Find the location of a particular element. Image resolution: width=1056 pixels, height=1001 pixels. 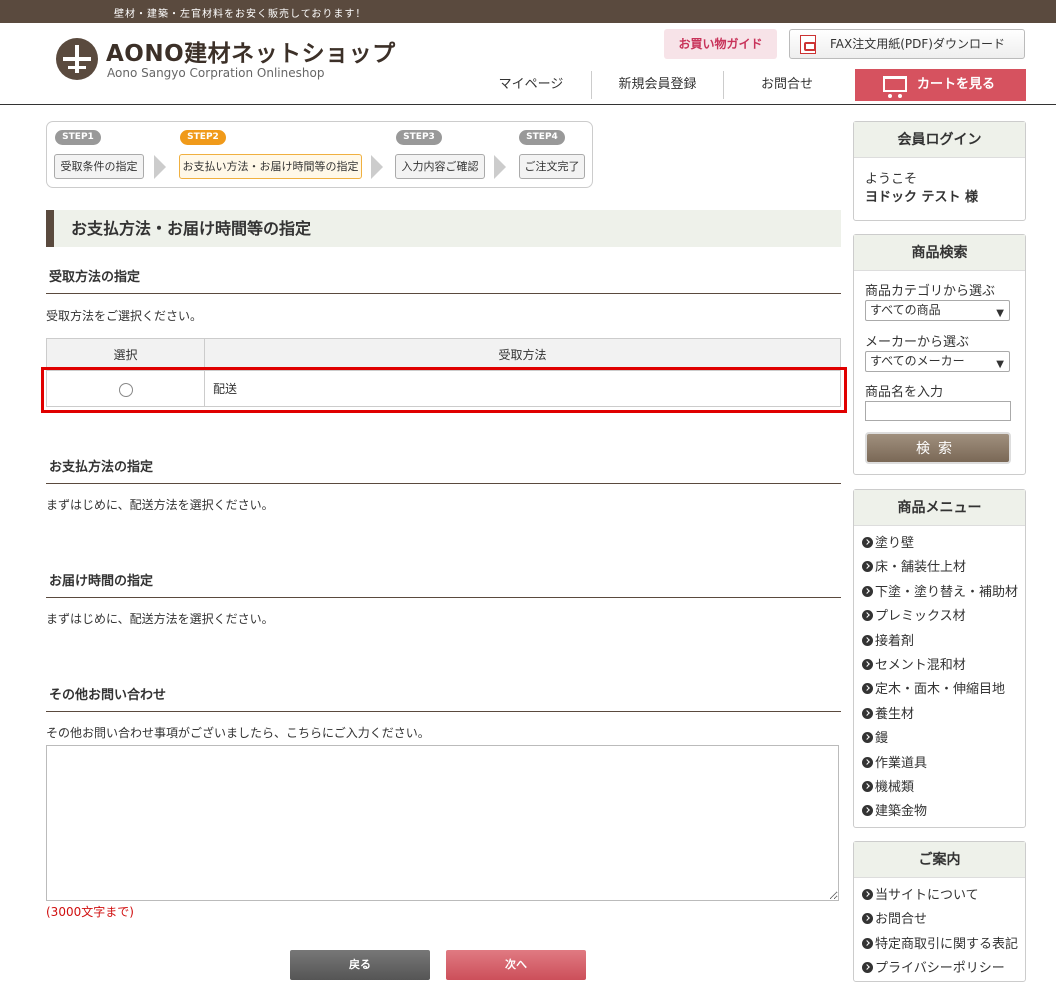

info-item-label: プライバシーポリシー is located at coordinates (940, 968).